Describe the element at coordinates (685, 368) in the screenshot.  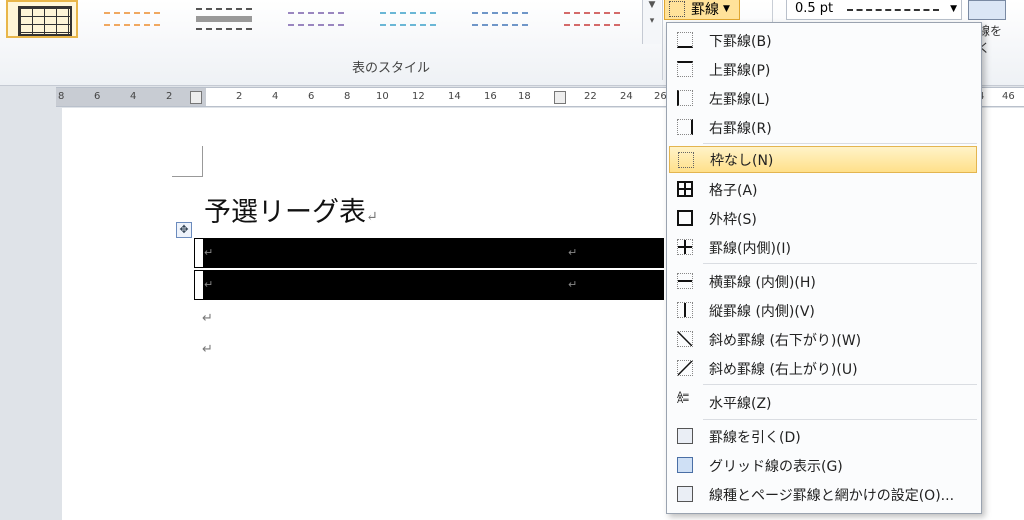
I see `diagonal-up-border-icon` at that location.